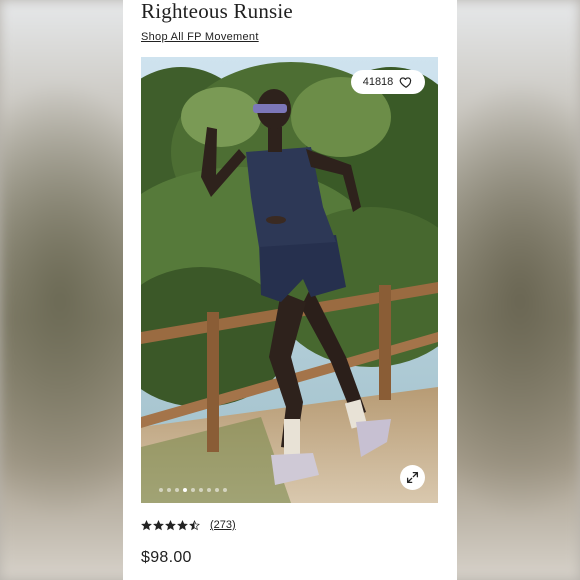 The width and height of the screenshot is (580, 580). I want to click on favorite-button: 41818, so click(388, 82).